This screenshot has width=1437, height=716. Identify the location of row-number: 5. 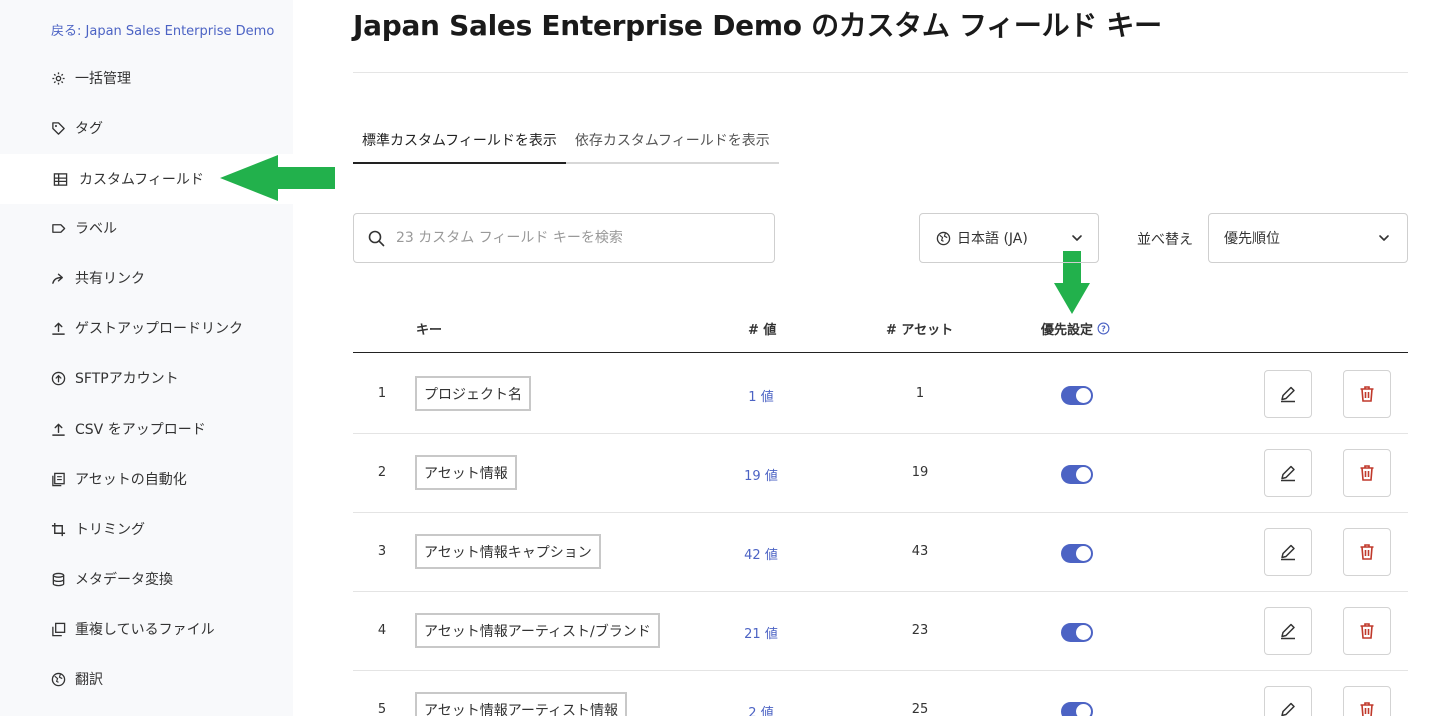
(382, 709).